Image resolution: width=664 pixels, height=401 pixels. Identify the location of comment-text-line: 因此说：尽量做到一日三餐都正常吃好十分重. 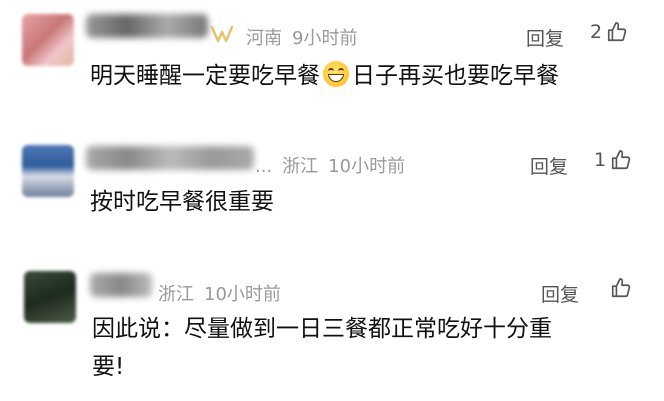
(322, 329).